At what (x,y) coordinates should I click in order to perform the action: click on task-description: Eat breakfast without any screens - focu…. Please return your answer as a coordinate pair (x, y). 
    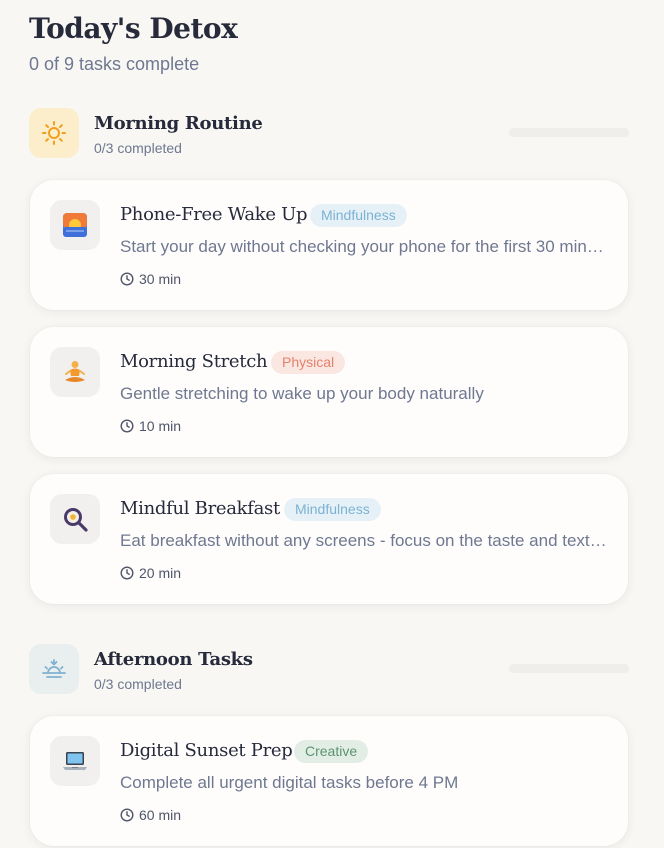
    Looking at the image, I should click on (365, 540).